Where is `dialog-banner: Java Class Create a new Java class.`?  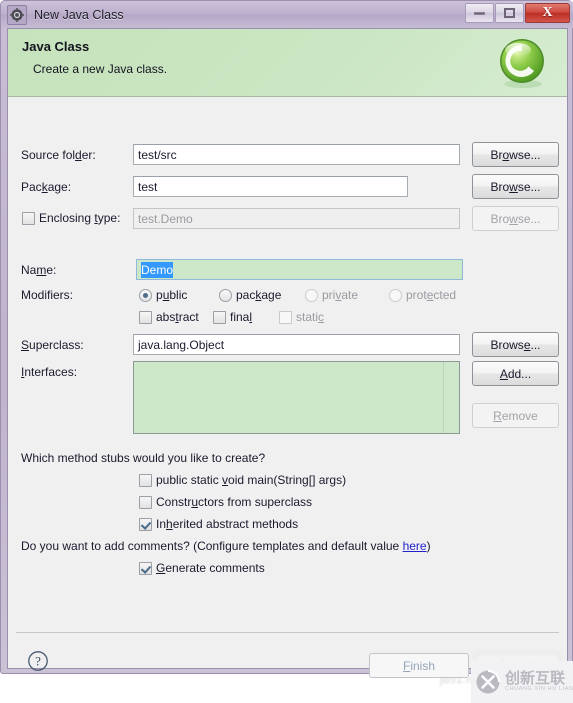 dialog-banner: Java Class Create a new Java class. is located at coordinates (287, 63).